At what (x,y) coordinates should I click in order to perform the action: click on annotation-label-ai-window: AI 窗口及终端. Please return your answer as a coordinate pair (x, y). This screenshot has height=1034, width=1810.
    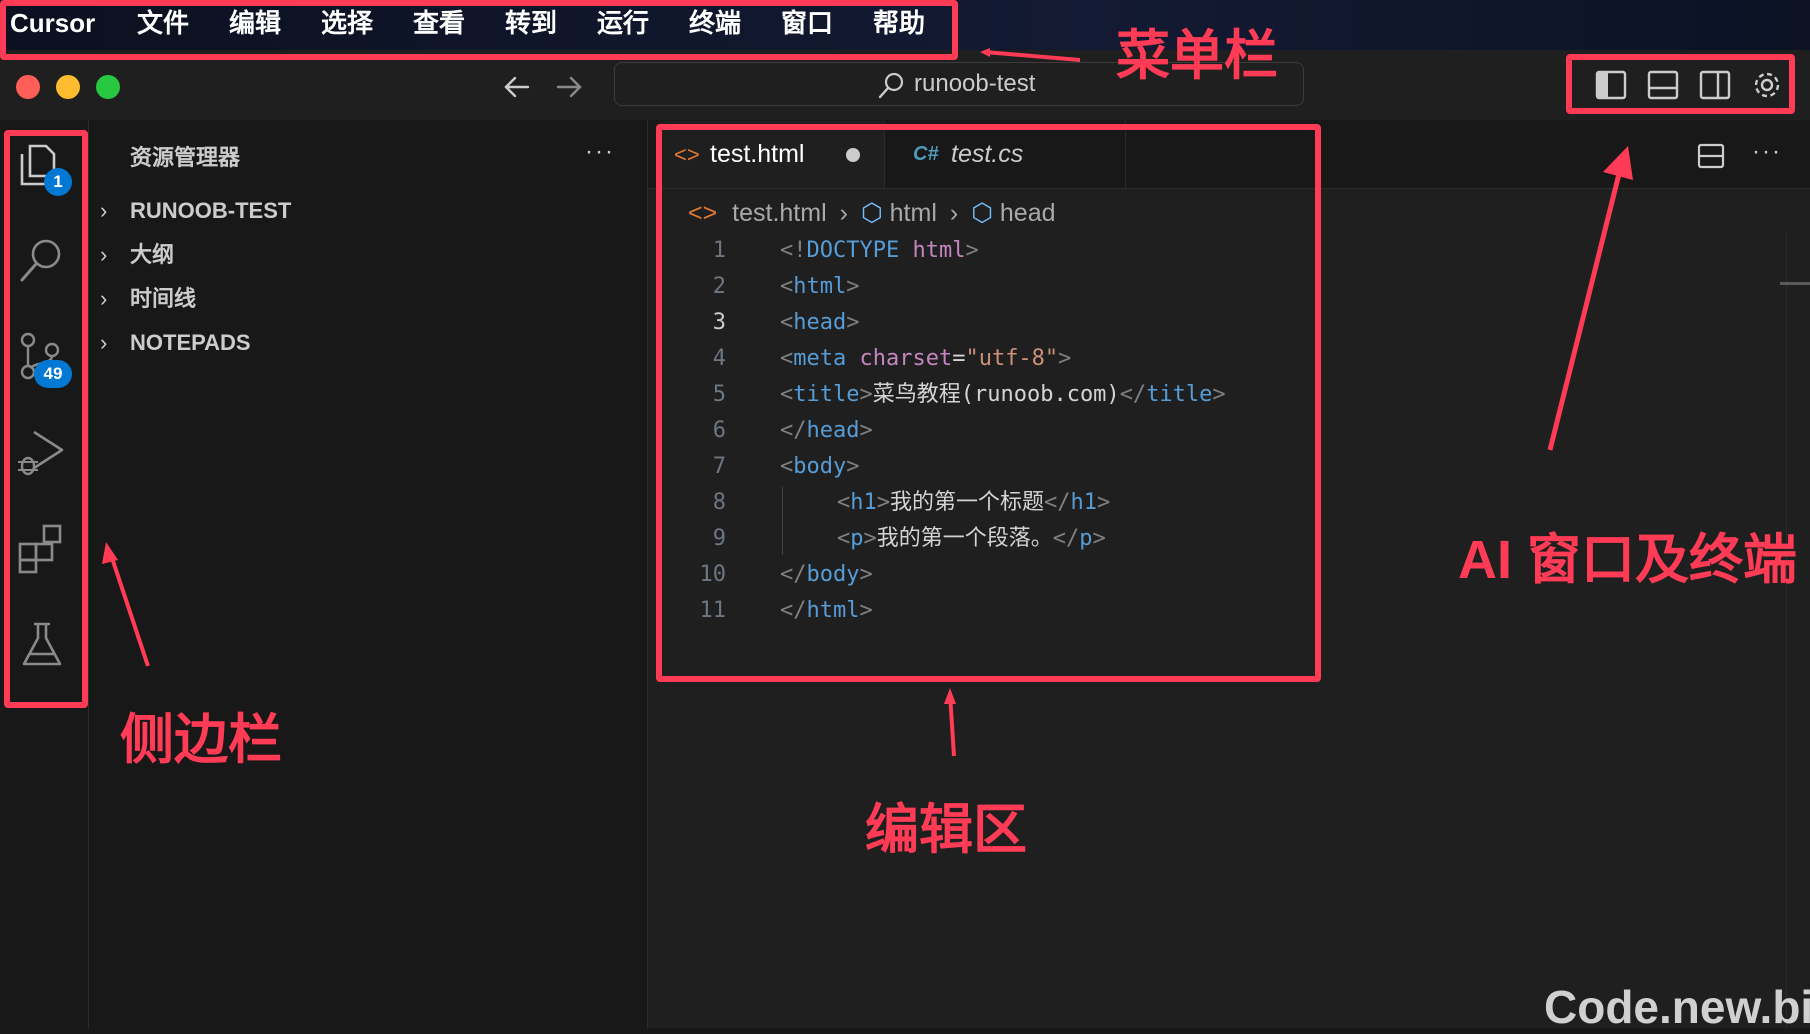
    Looking at the image, I should click on (1628, 560).